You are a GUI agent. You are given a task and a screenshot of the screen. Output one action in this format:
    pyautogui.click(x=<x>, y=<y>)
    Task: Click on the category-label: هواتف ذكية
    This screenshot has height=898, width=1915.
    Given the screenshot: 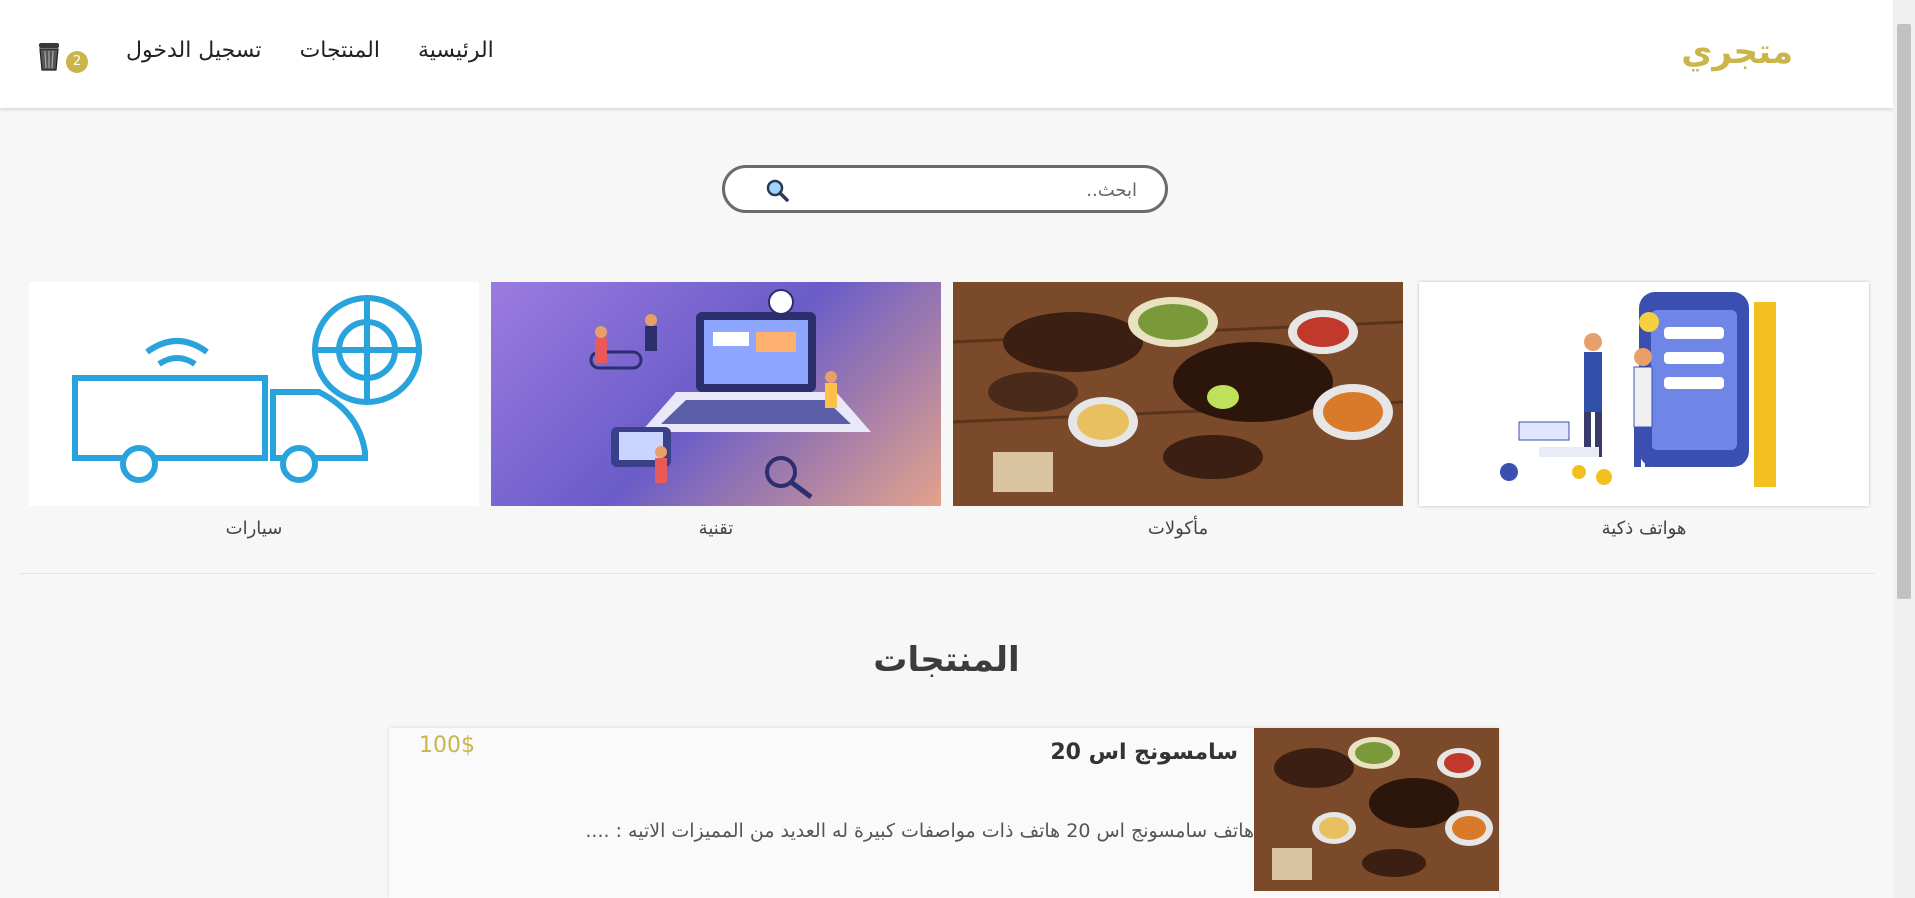 What is the action you would take?
    pyautogui.click(x=1644, y=528)
    